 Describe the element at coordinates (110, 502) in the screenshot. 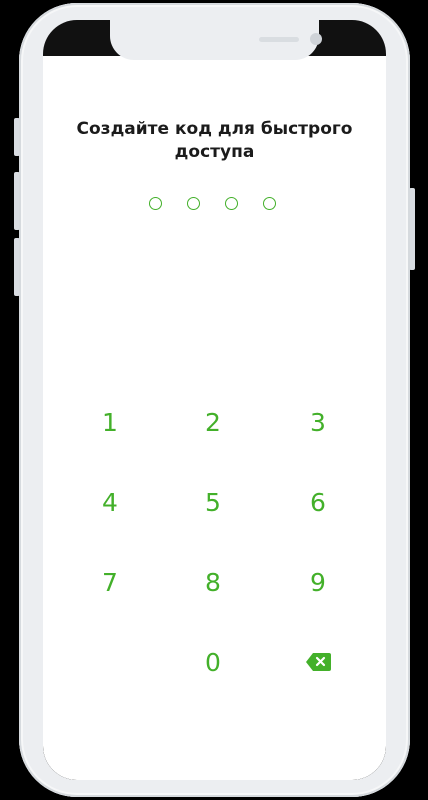

I see `keypad-key-4: 4` at that location.